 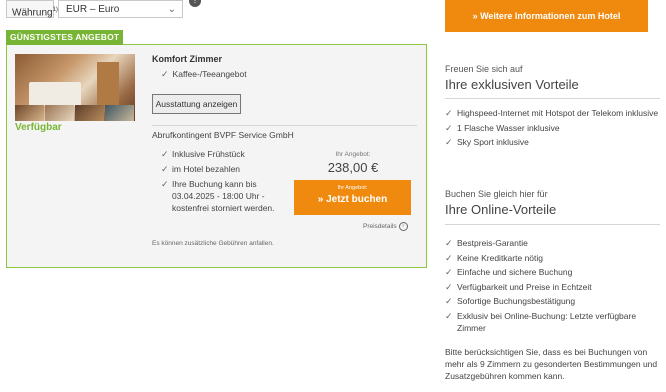 I want to click on list-item: ✓ Sky Sport inklusive, so click(x=552, y=142).